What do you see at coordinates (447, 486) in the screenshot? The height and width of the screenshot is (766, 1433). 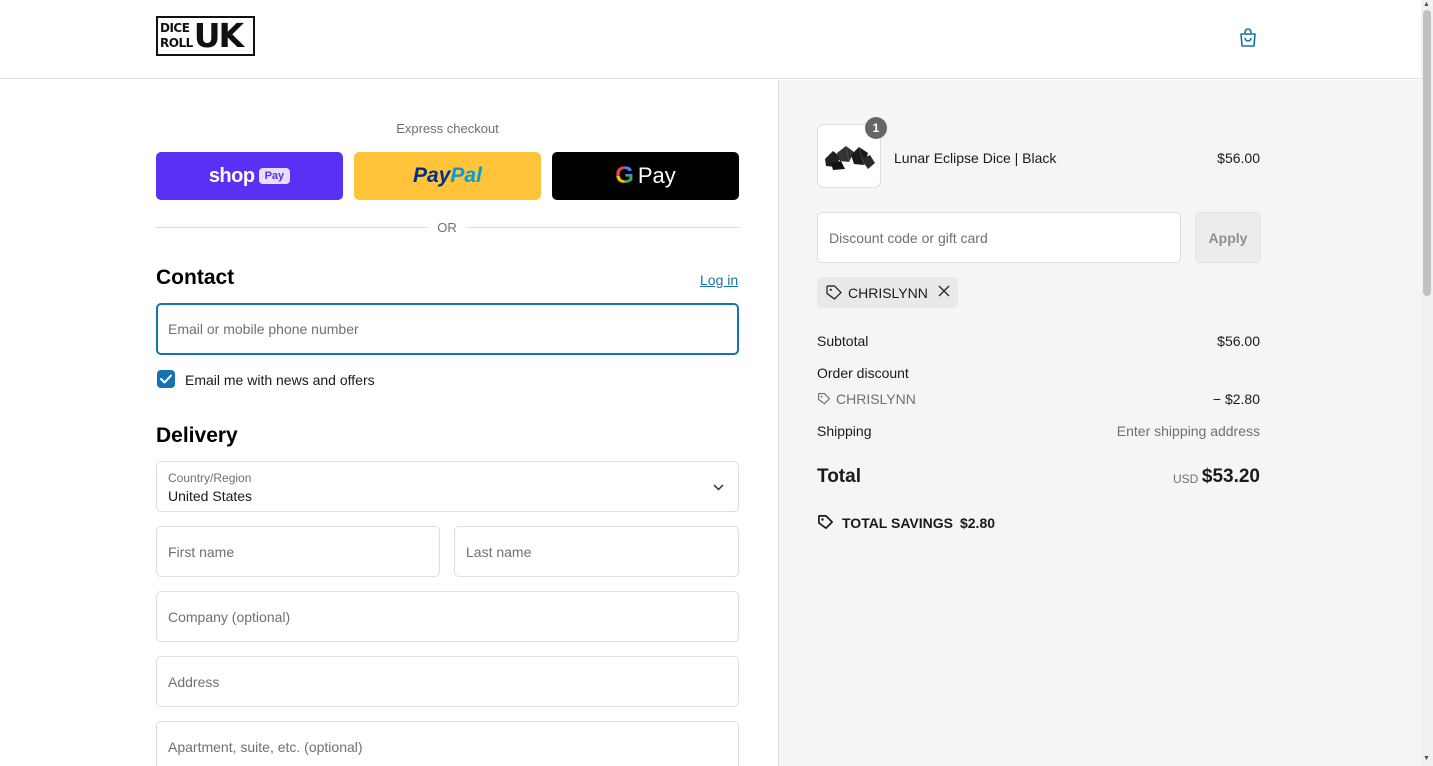 I see `country-select: Country/Region United States` at bounding box center [447, 486].